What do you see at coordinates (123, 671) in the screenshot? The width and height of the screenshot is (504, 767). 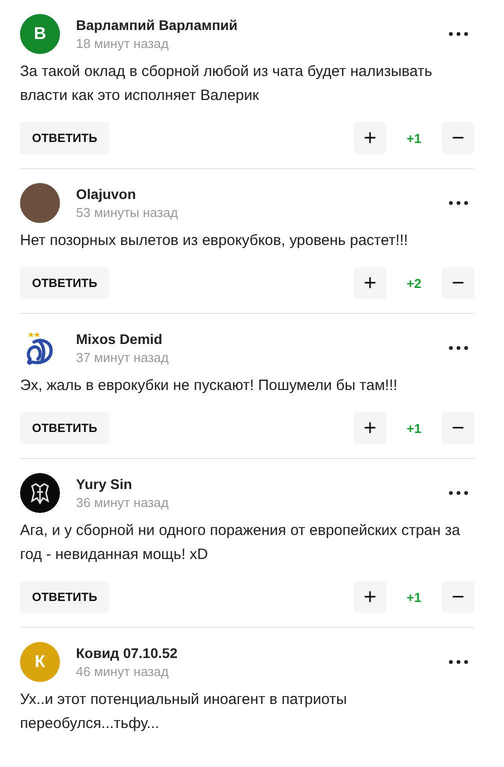 I see `comment-time: 46 минут назад` at bounding box center [123, 671].